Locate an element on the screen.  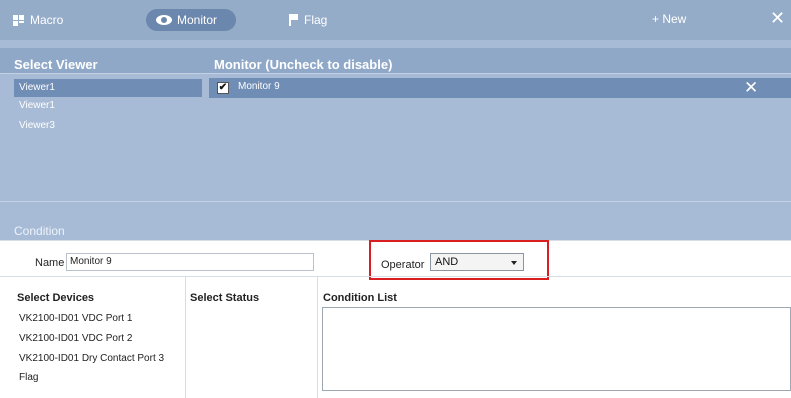
monitor-item-label: Monitor 9 is located at coordinates (259, 86).